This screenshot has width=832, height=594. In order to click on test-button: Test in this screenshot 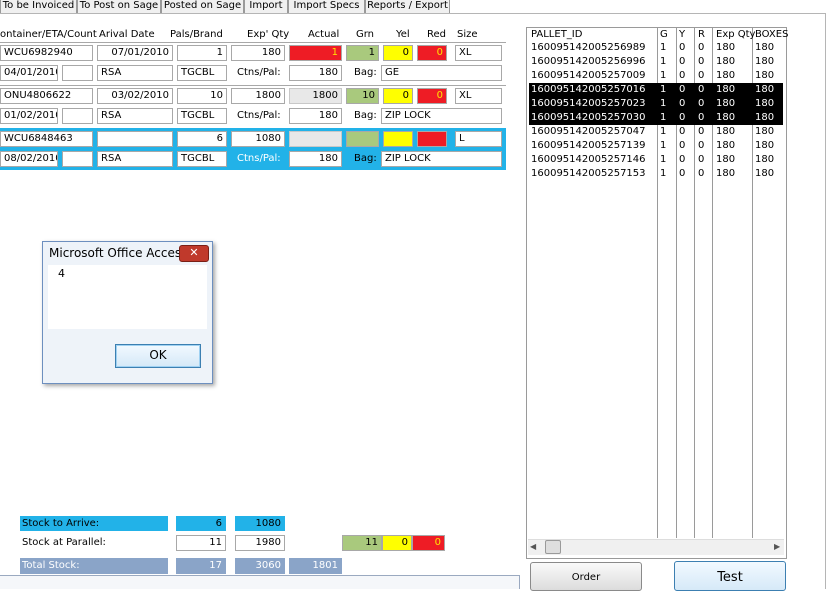, I will do `click(730, 576)`.